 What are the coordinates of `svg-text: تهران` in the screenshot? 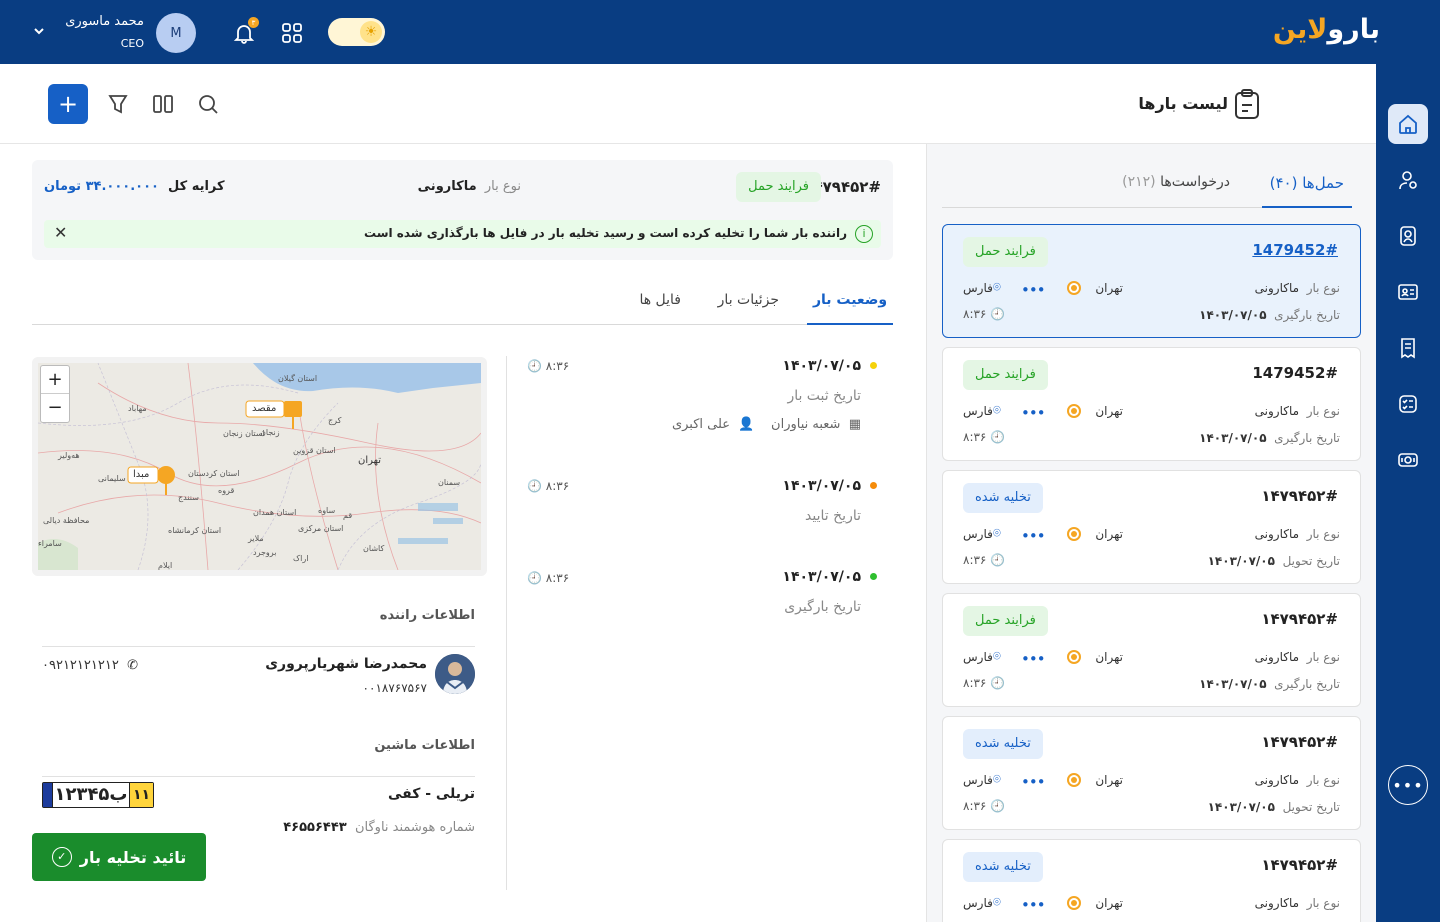 It's located at (369, 460).